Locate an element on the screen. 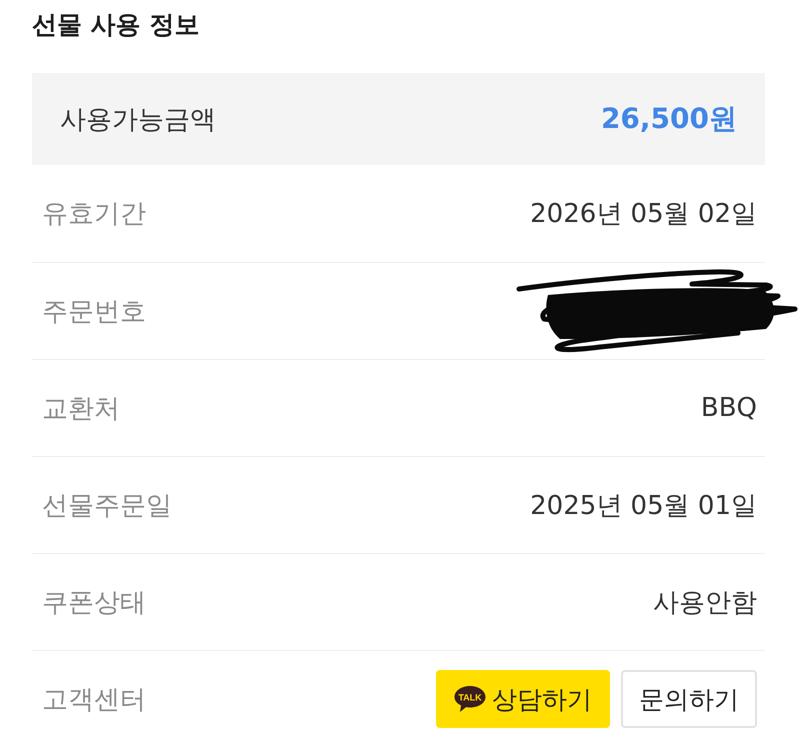 Image resolution: width=798 pixels, height=750 pixels. speech-bubble-icon: TALK is located at coordinates (470, 699).